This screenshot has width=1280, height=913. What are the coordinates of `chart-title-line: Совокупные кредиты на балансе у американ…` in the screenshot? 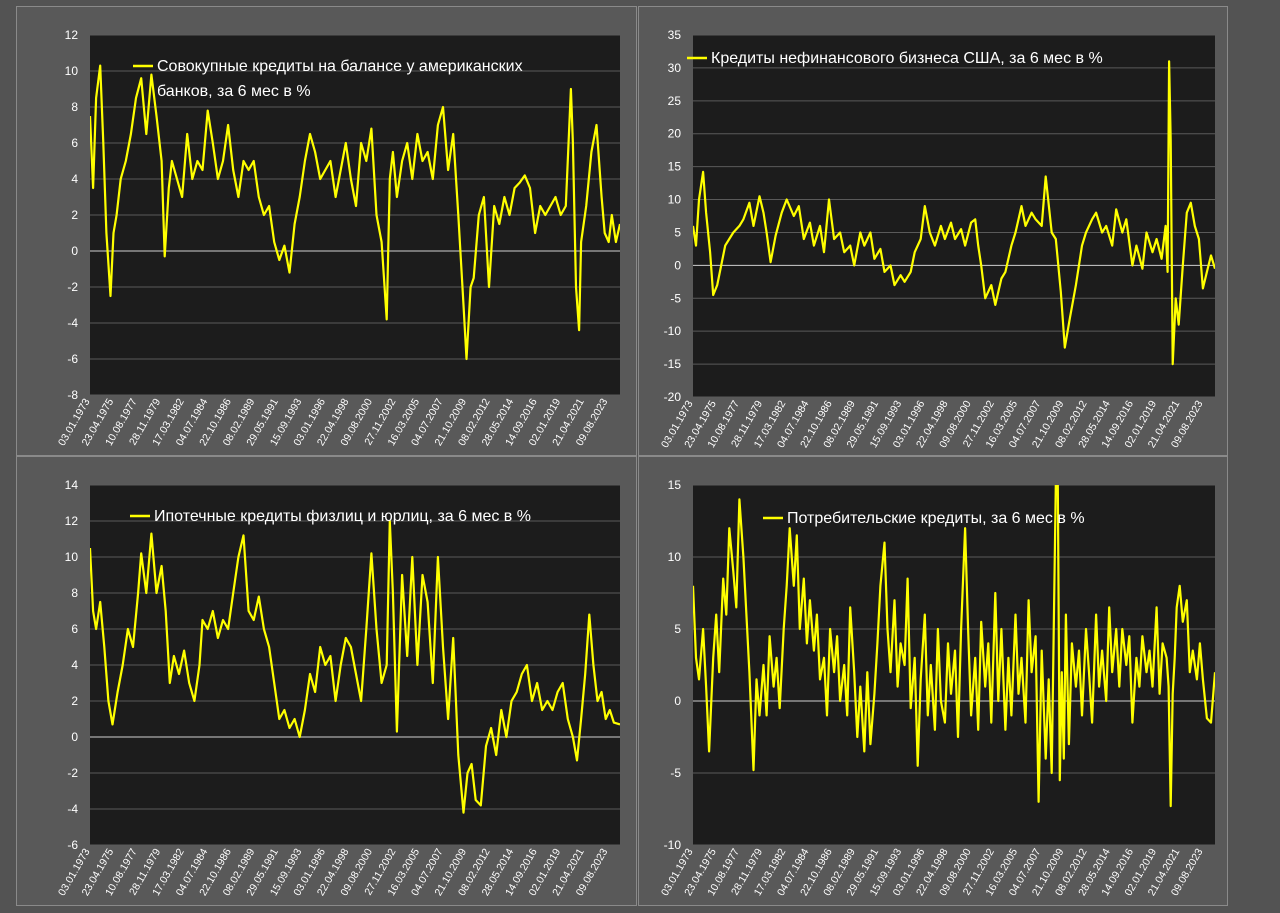 It's located at (340, 66).